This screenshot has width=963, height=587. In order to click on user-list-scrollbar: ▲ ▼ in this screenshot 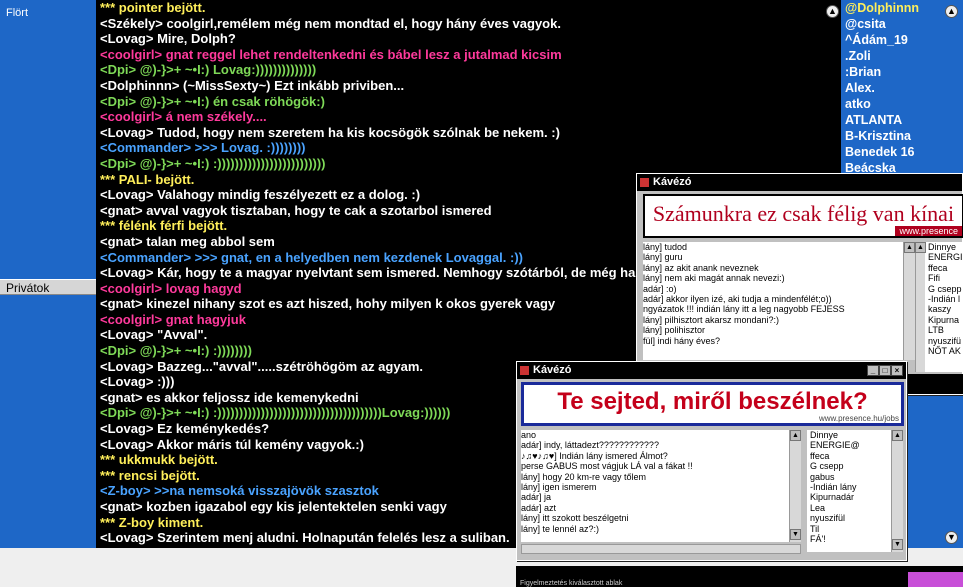, I will do `click(897, 491)`.